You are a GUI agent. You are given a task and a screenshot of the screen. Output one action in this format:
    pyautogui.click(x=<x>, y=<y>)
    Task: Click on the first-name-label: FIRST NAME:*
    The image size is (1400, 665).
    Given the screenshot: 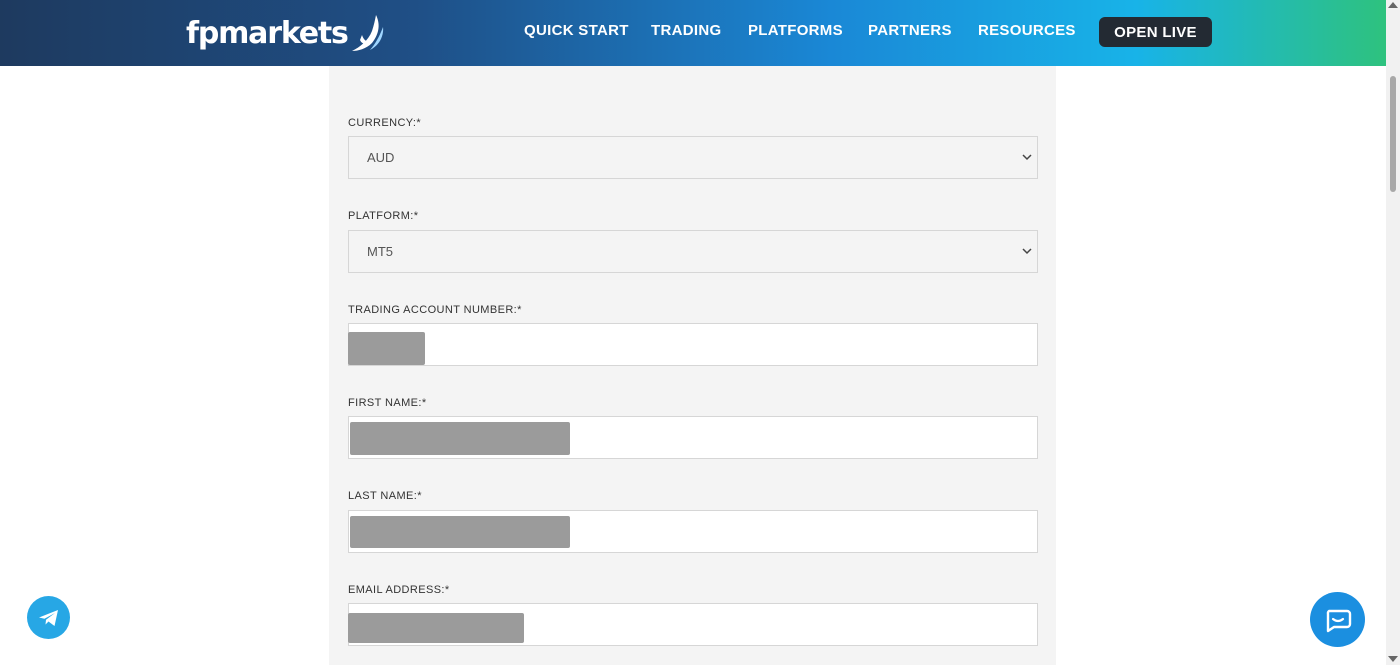 What is the action you would take?
    pyautogui.click(x=387, y=403)
    